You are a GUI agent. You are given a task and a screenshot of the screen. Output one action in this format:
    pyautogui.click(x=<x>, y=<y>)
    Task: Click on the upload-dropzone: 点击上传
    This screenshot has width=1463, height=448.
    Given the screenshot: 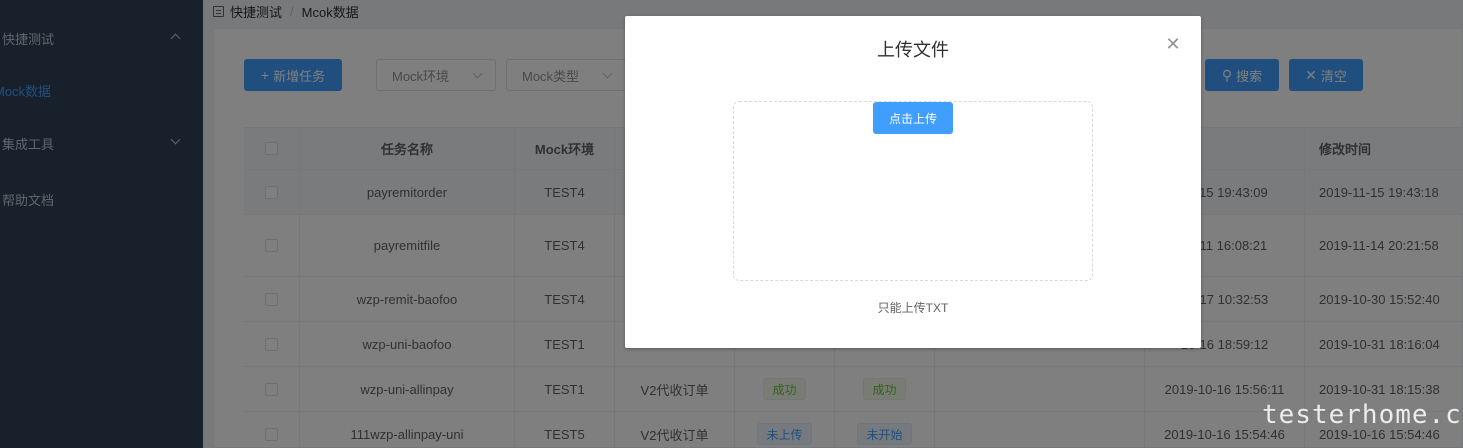 What is the action you would take?
    pyautogui.click(x=913, y=191)
    